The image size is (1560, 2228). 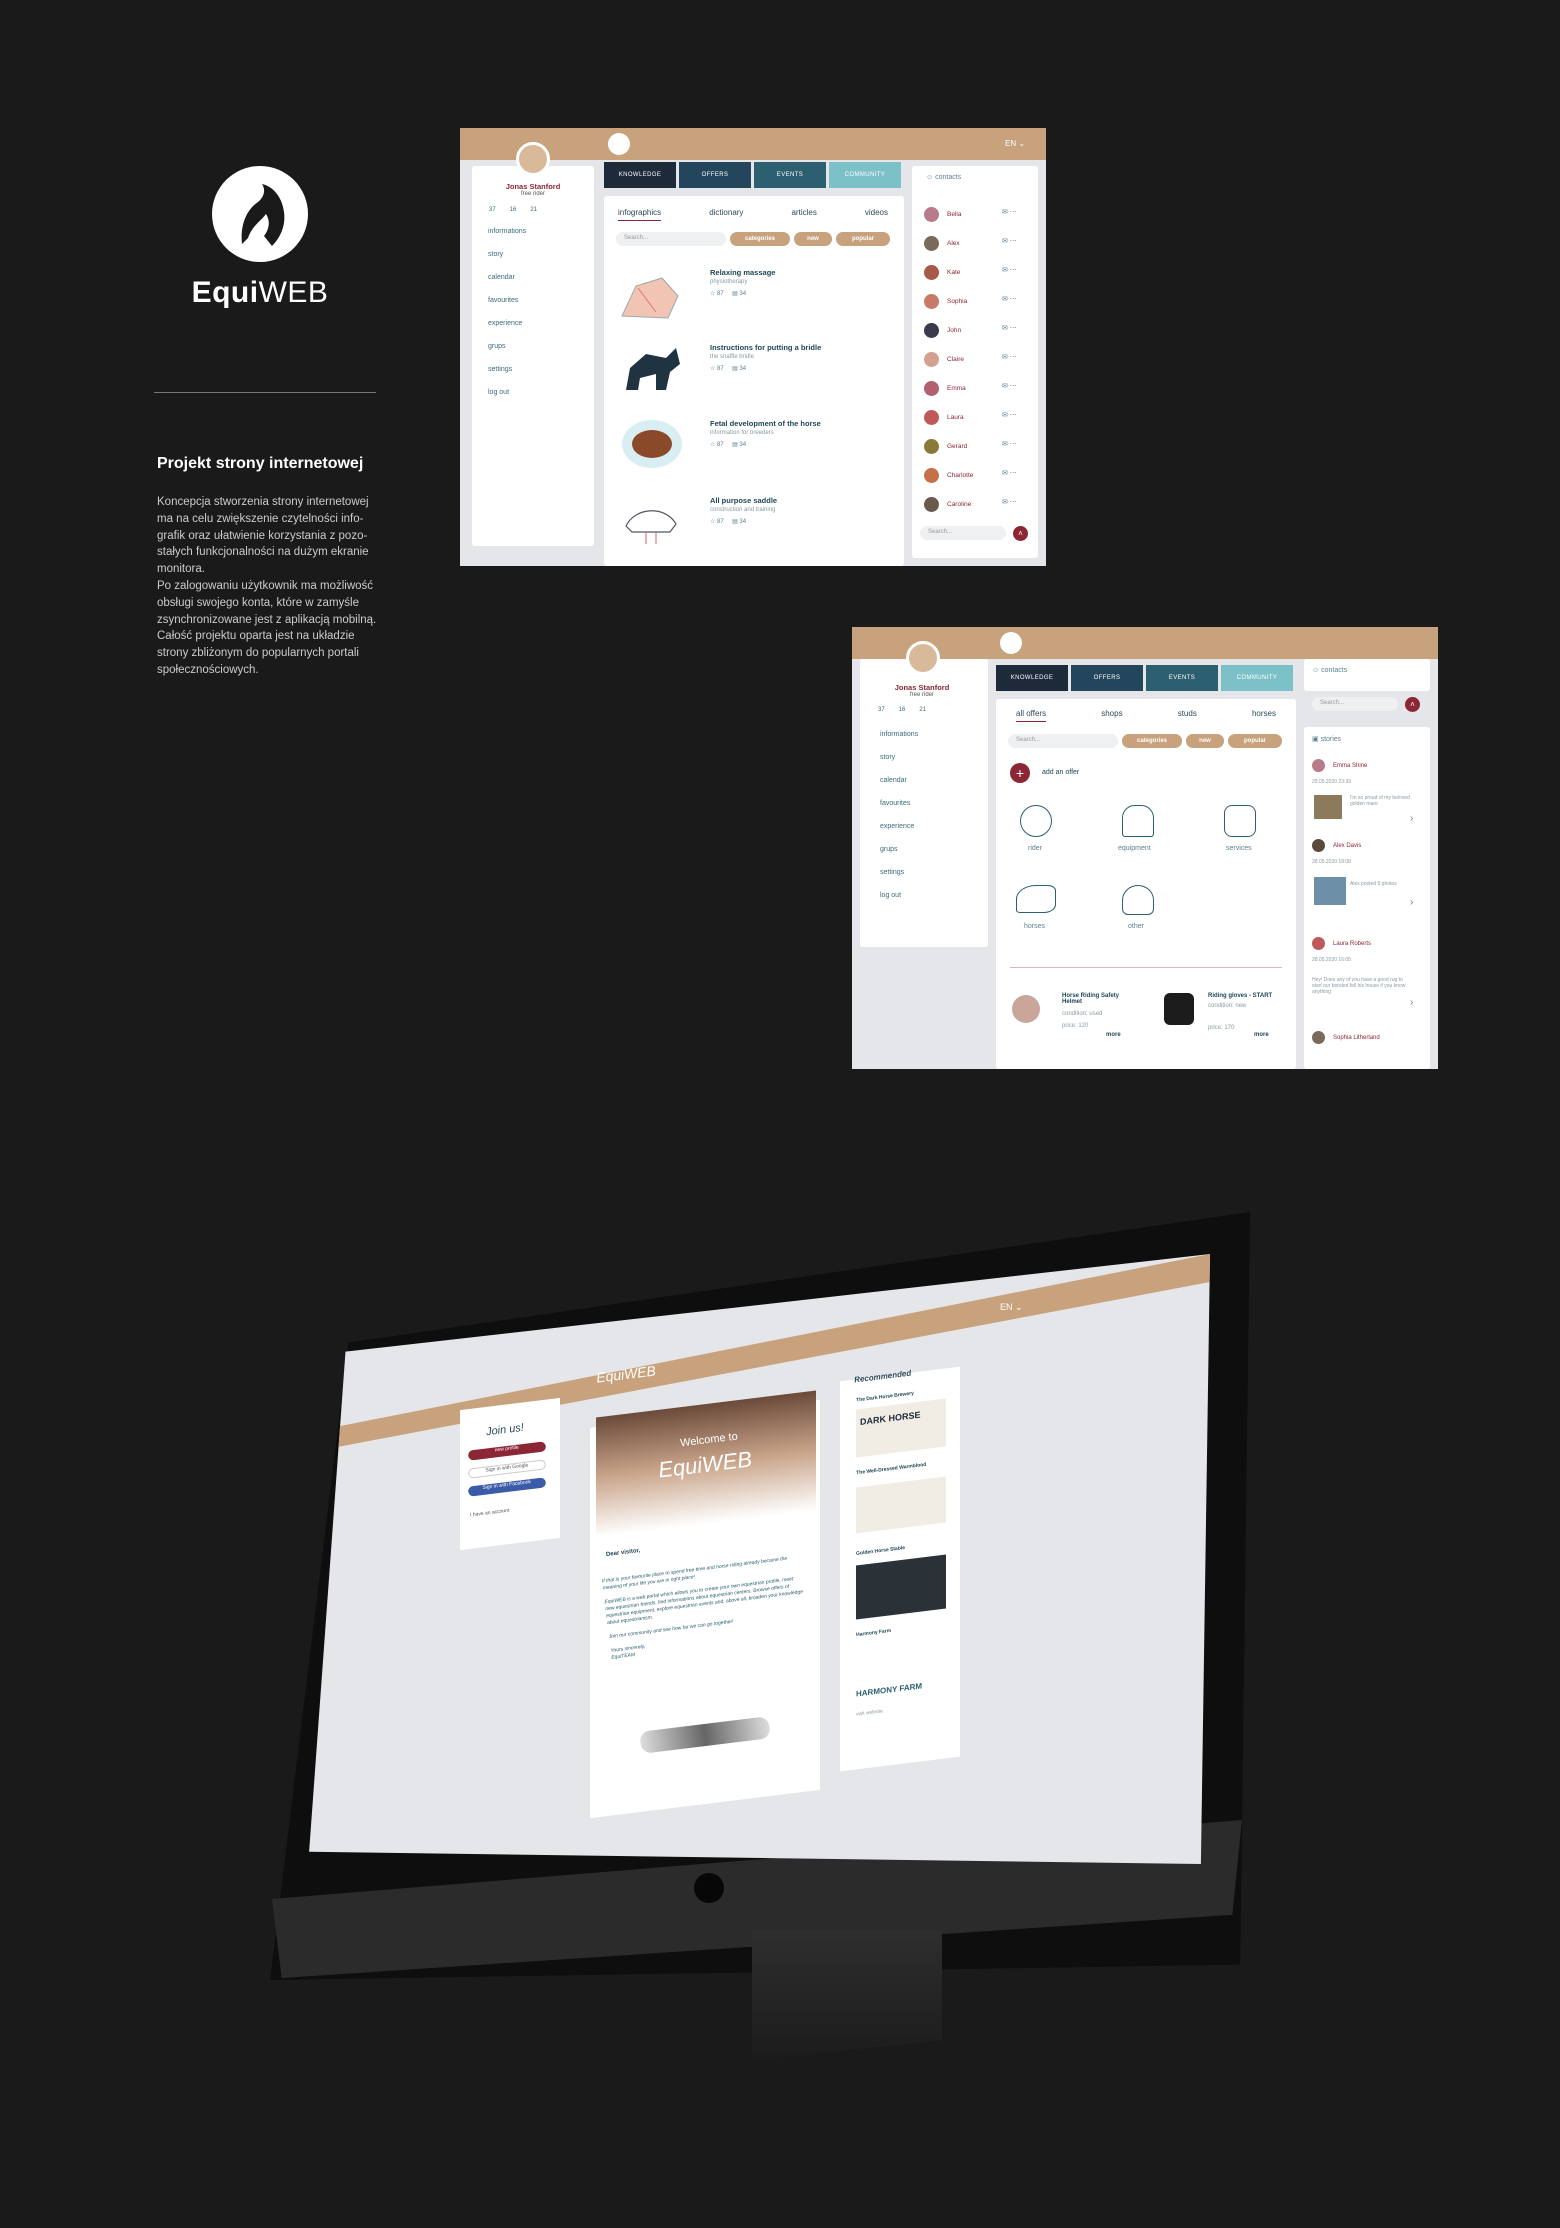 What do you see at coordinates (651, 367) in the screenshot?
I see `bridle-infographic-icon` at bounding box center [651, 367].